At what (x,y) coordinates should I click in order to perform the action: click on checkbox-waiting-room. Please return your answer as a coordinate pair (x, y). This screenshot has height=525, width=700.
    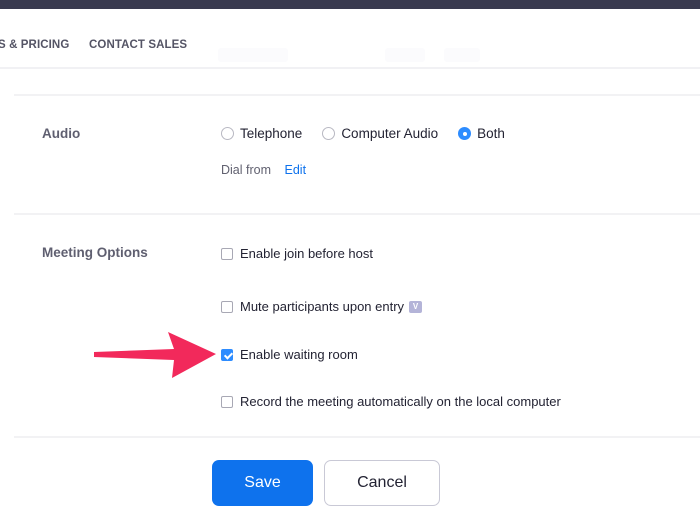
    Looking at the image, I should click on (227, 354).